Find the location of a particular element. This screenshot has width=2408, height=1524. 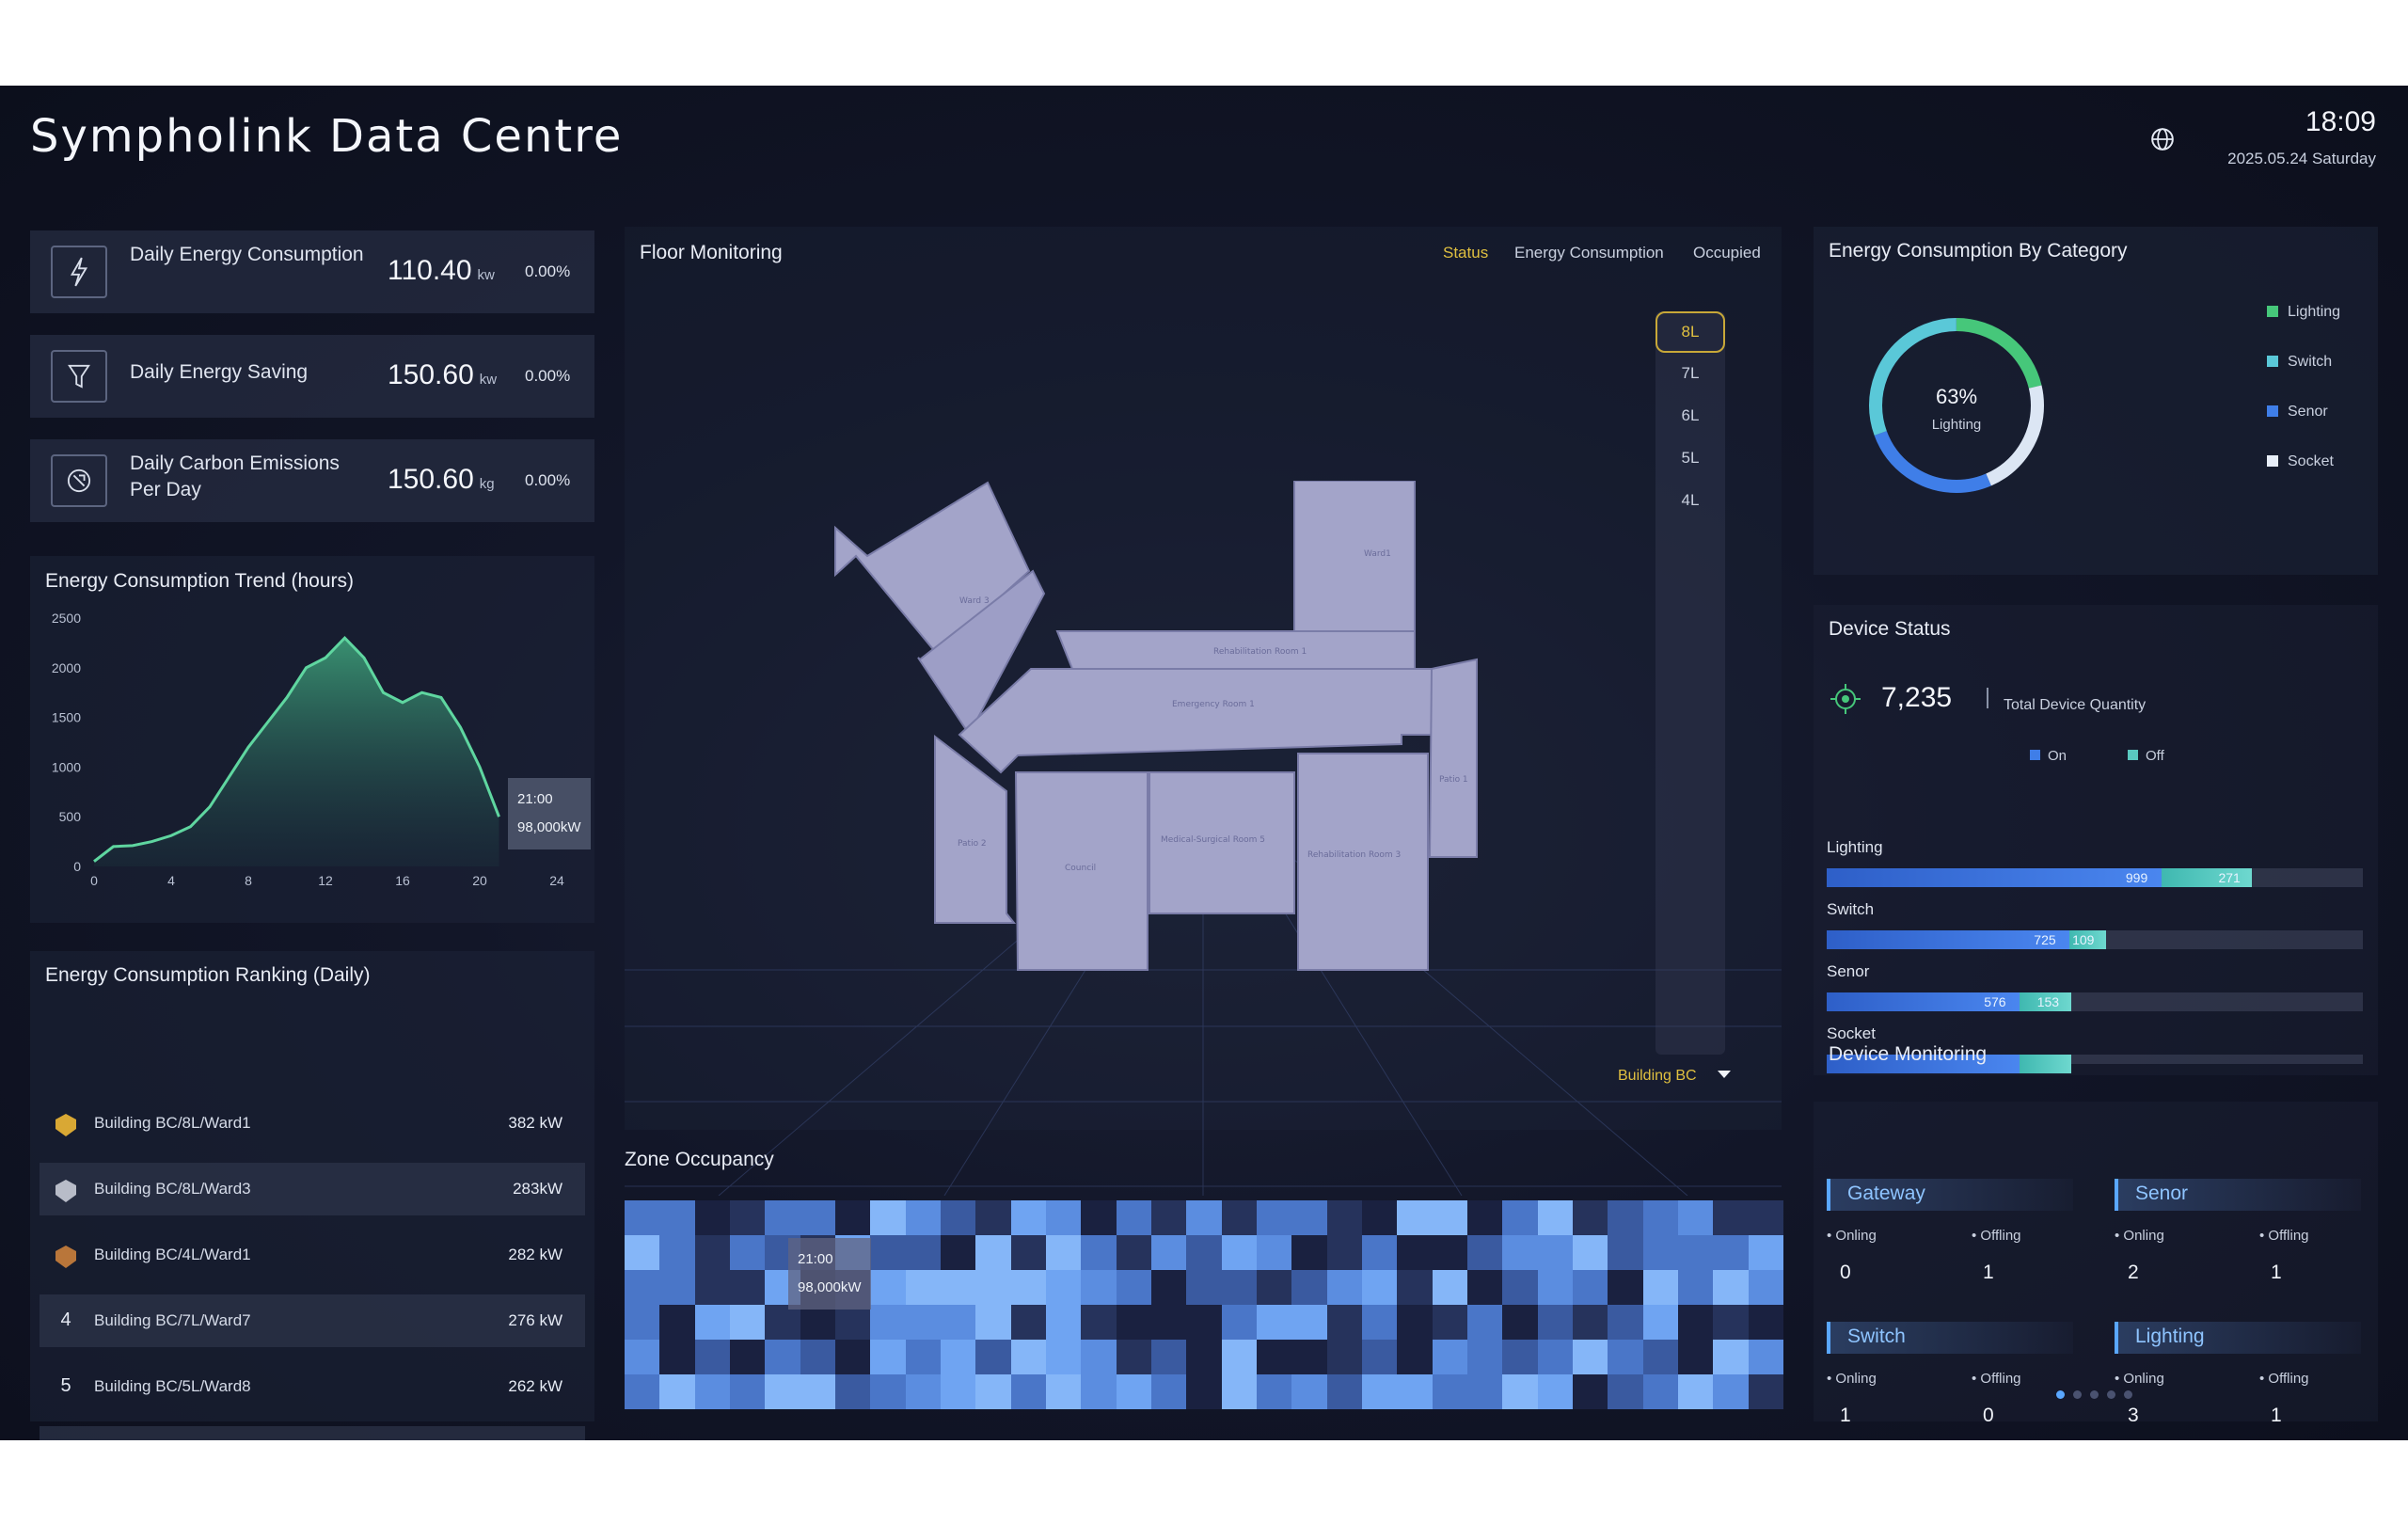

ranking-row: Building BC/8L/Ward1 382 kW is located at coordinates (312, 1123).